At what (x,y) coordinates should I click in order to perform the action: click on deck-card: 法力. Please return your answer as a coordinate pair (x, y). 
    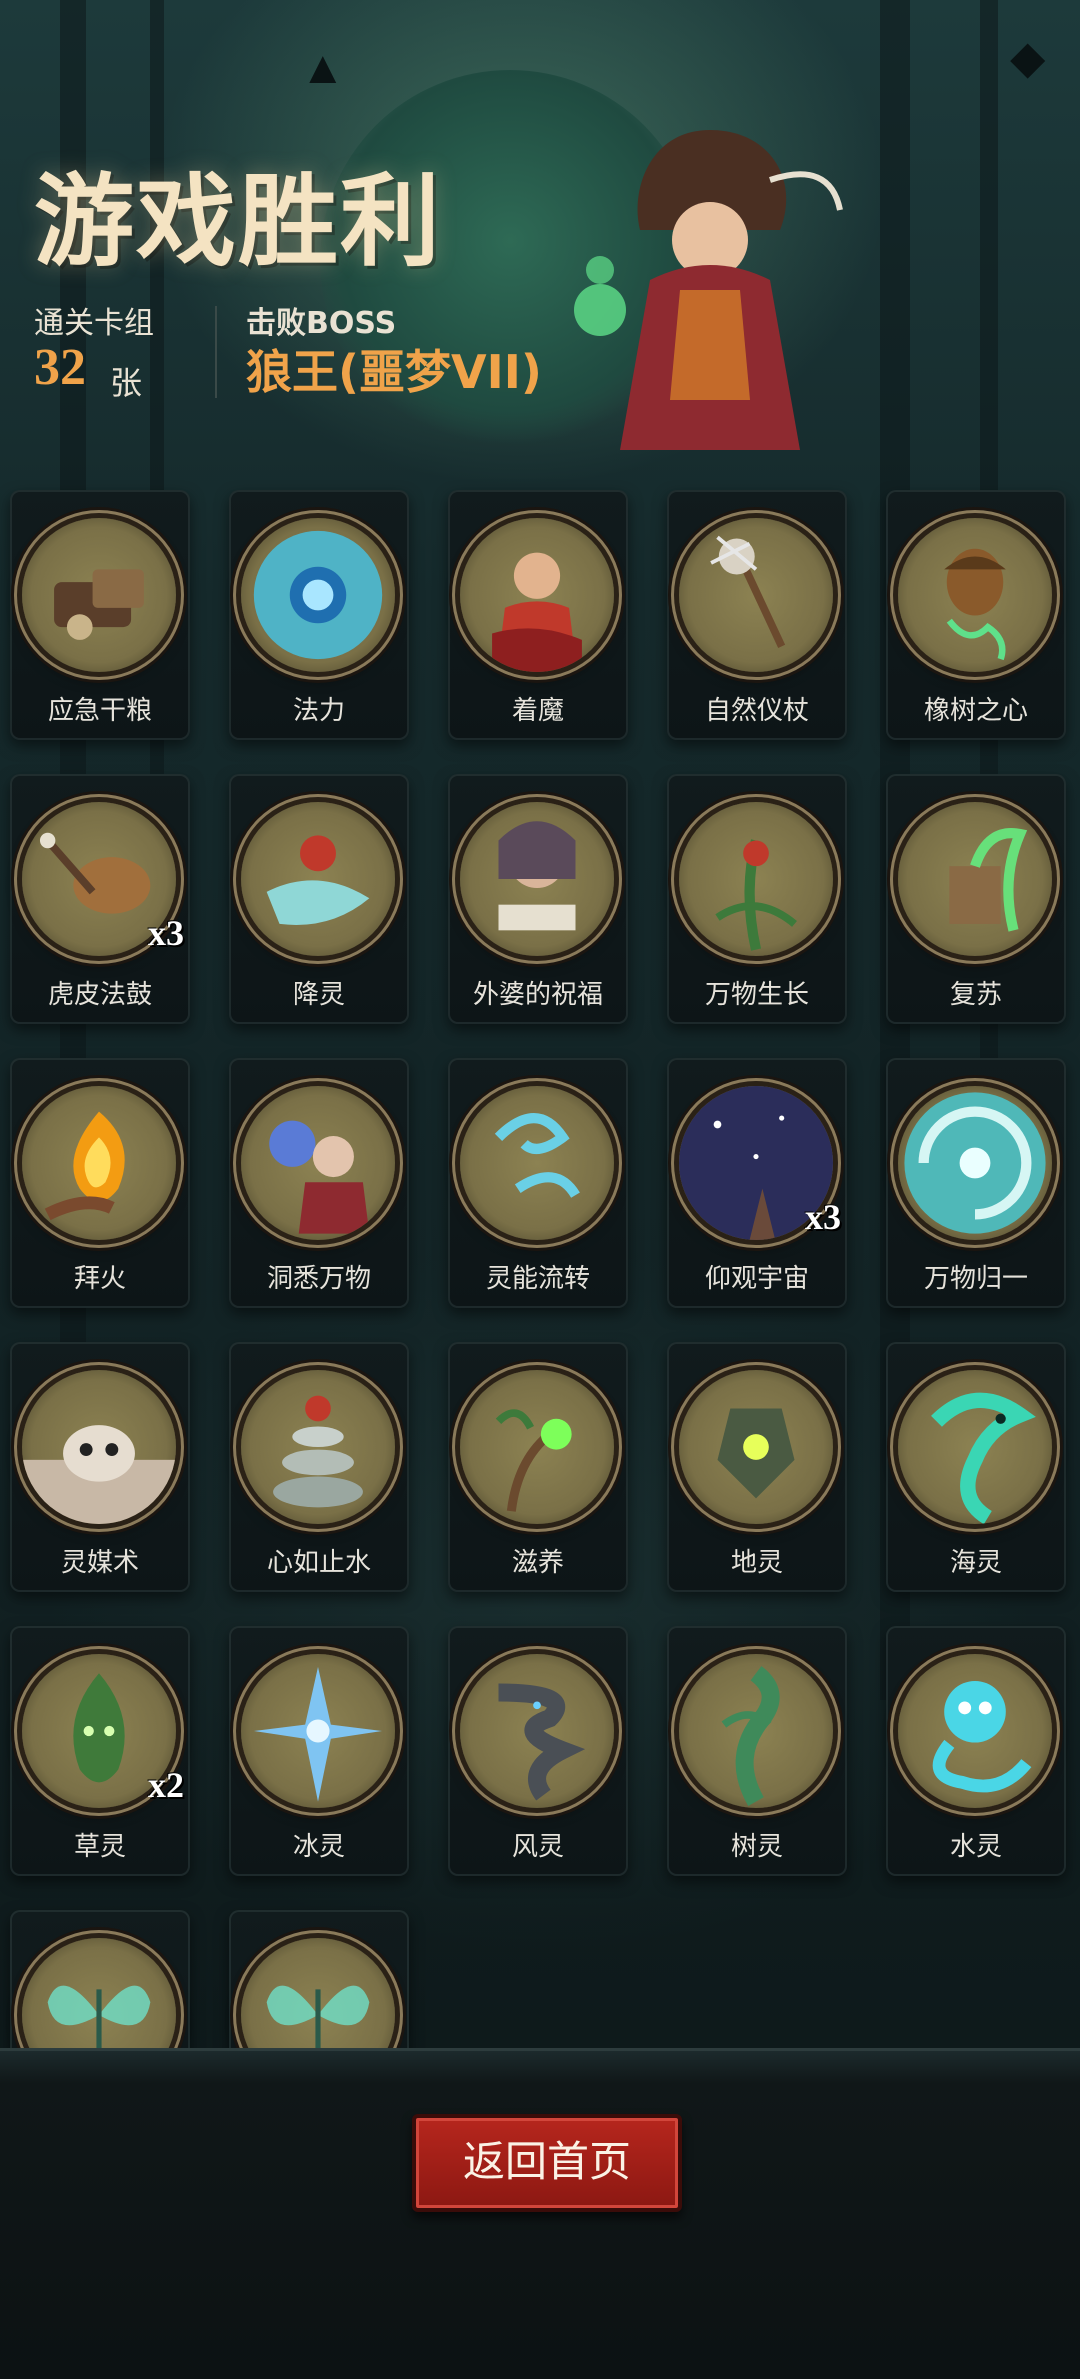
    Looking at the image, I should click on (319, 615).